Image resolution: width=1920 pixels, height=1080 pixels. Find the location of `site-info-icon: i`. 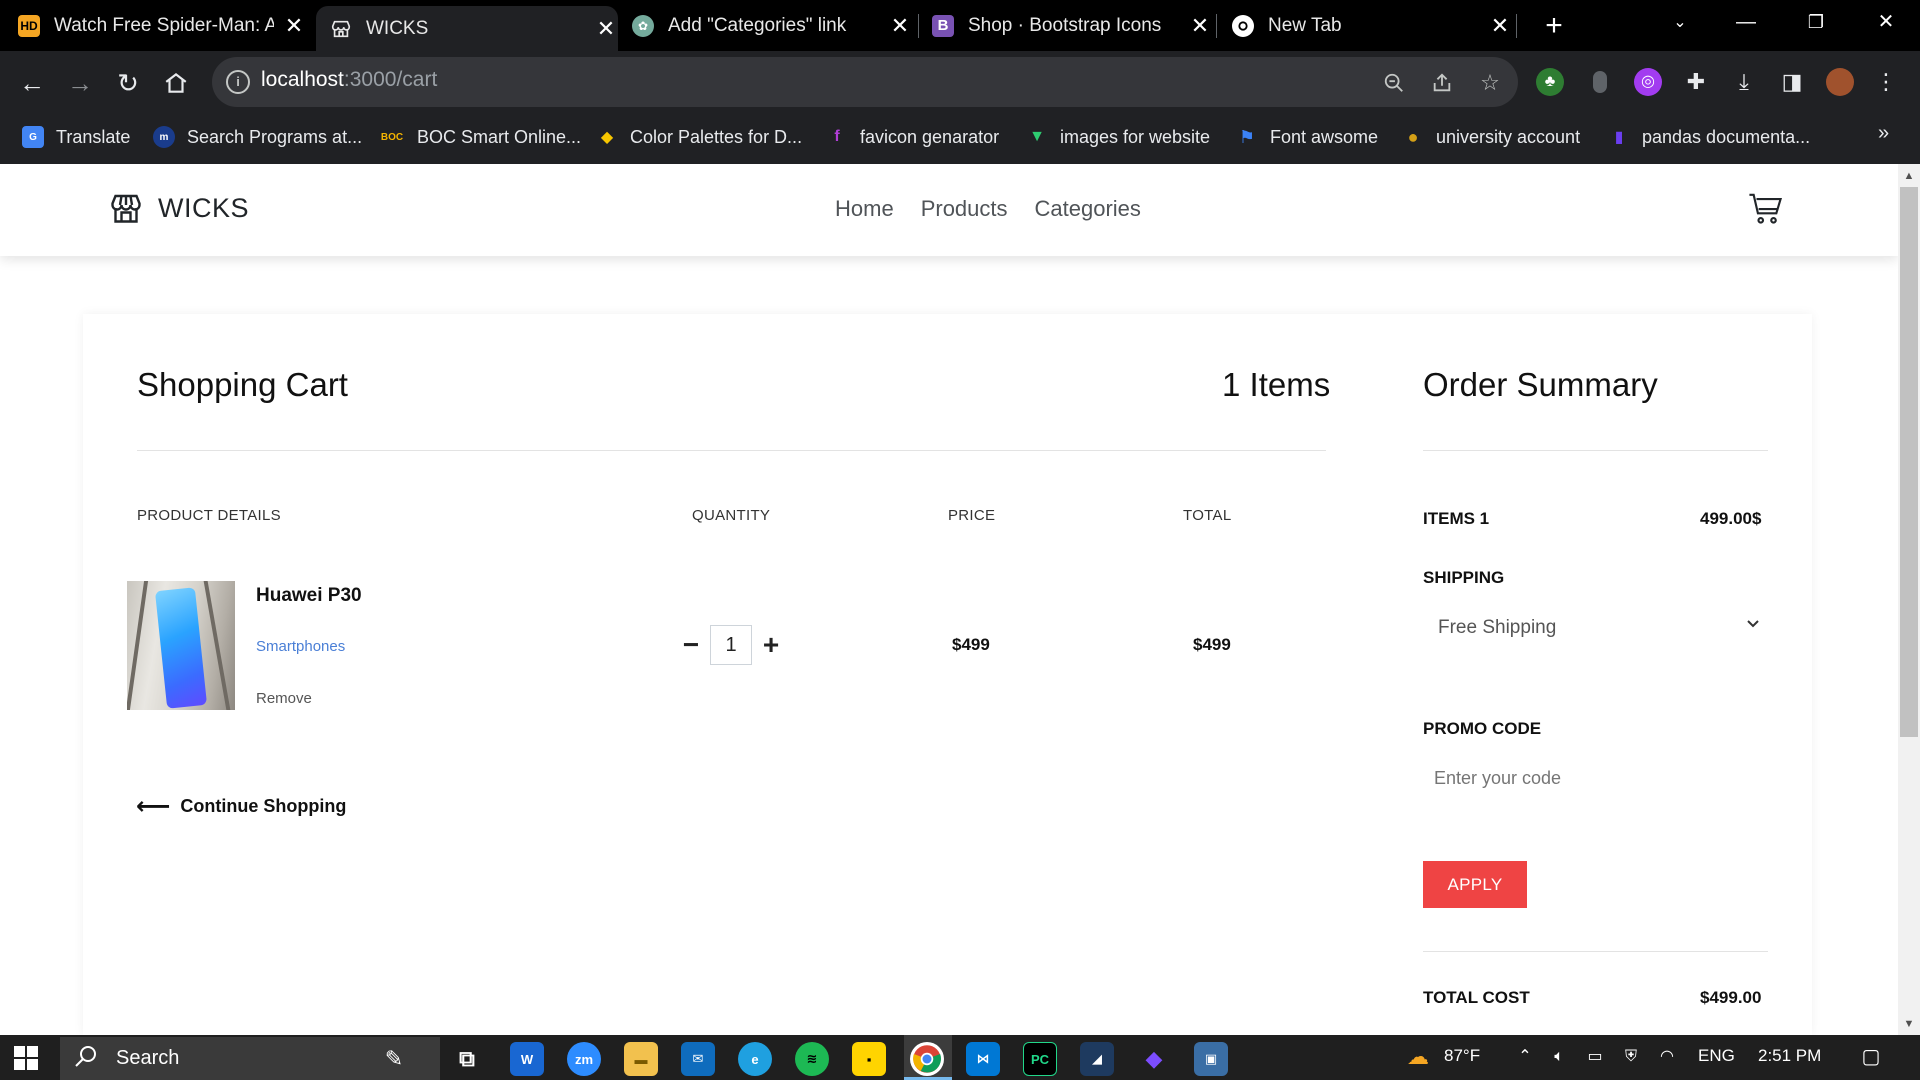

site-info-icon: i is located at coordinates (238, 82).